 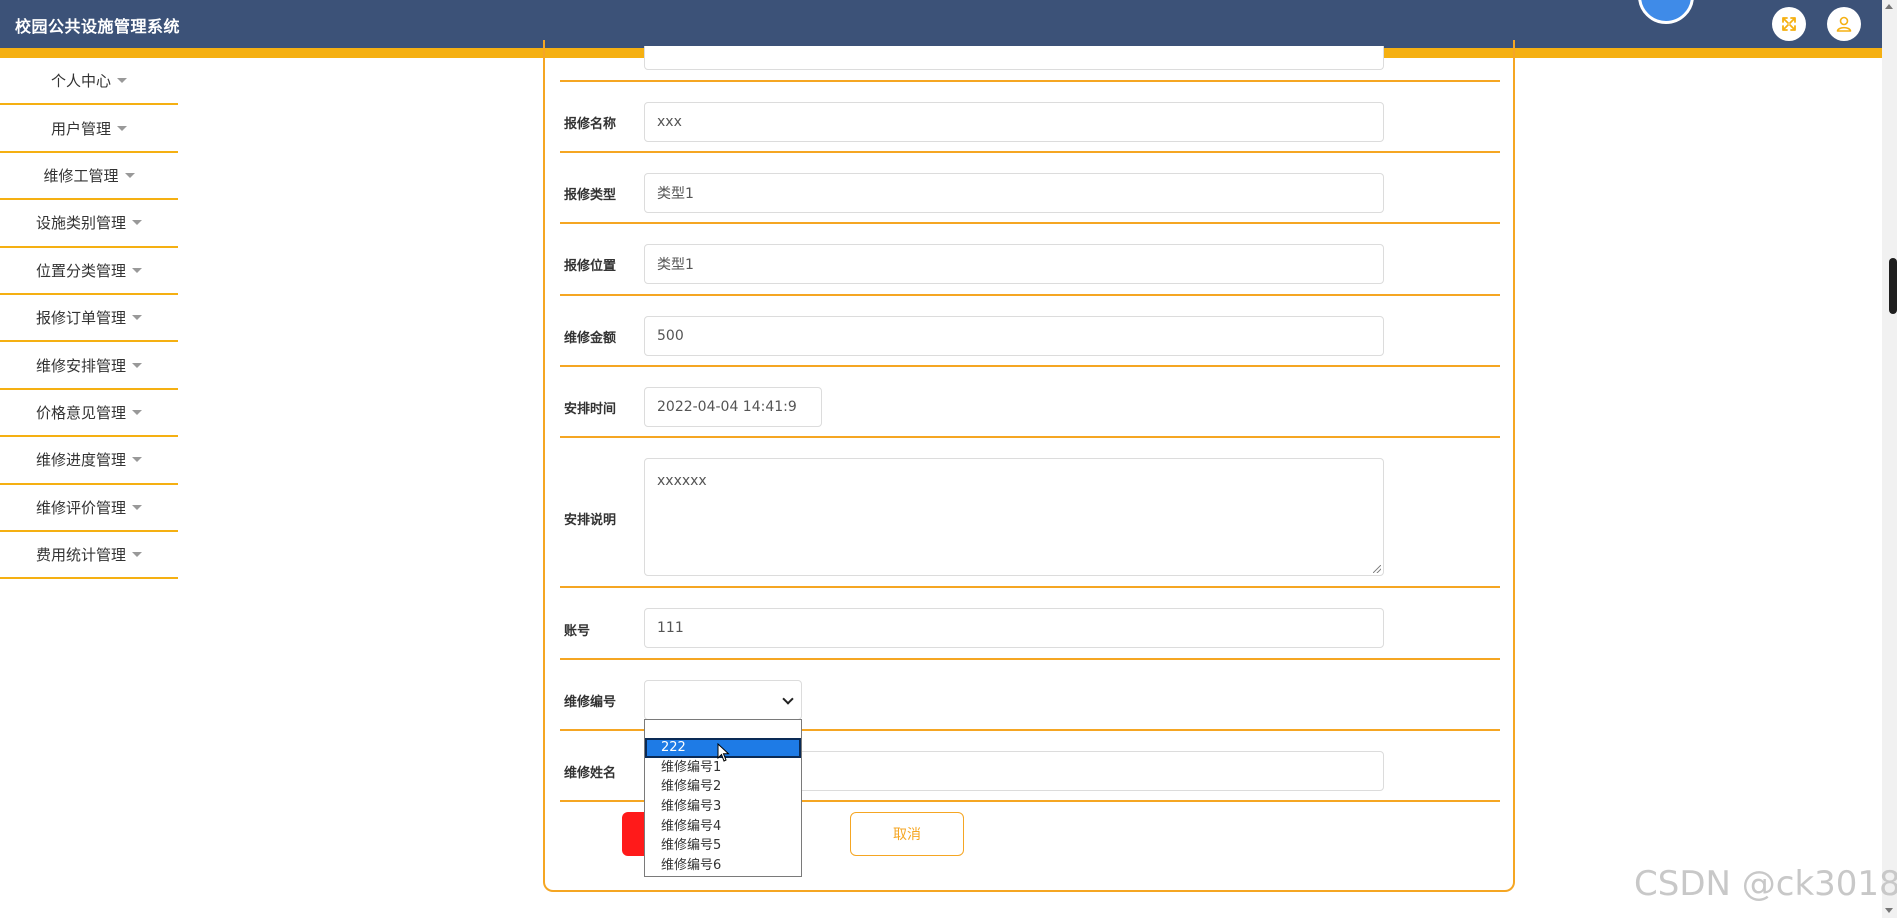 I want to click on sidebar-item-repair-schedule: 维修安排管理, so click(x=89, y=366).